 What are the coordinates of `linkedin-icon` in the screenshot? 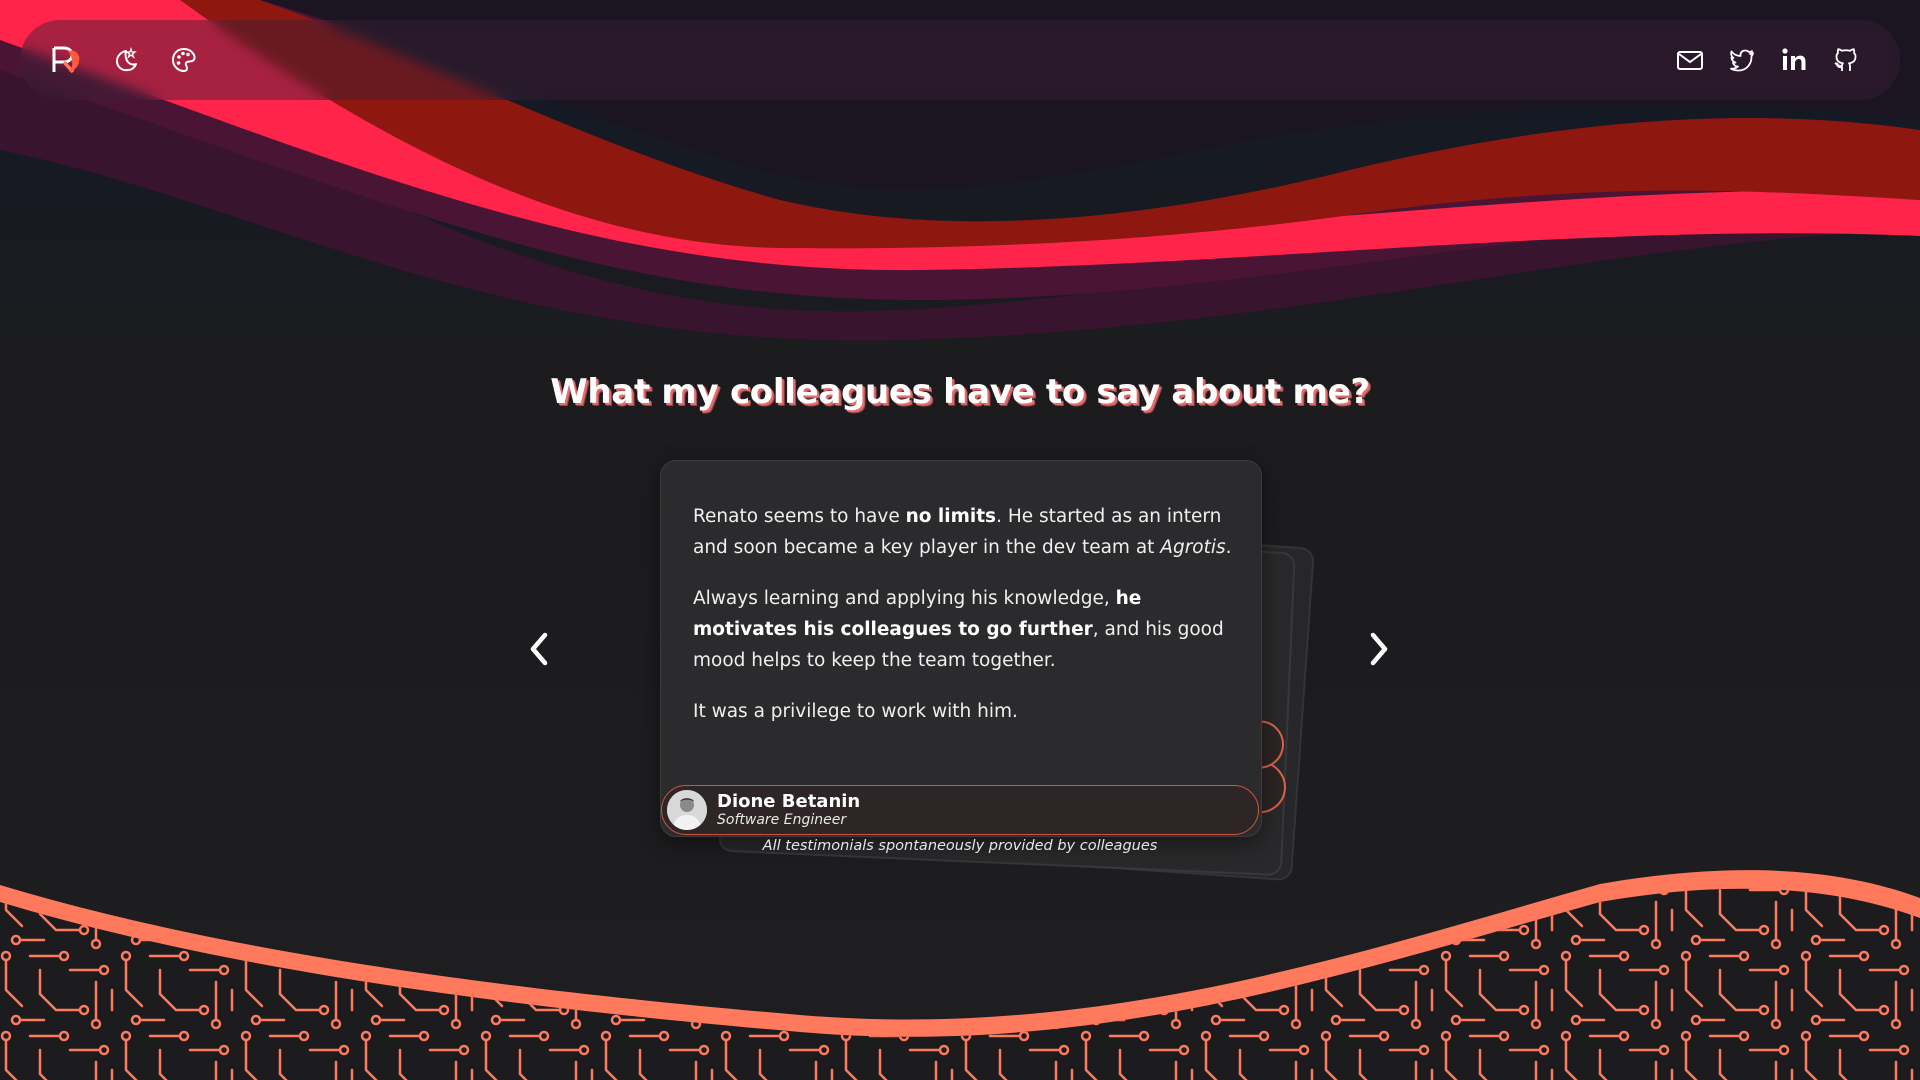 It's located at (1794, 59).